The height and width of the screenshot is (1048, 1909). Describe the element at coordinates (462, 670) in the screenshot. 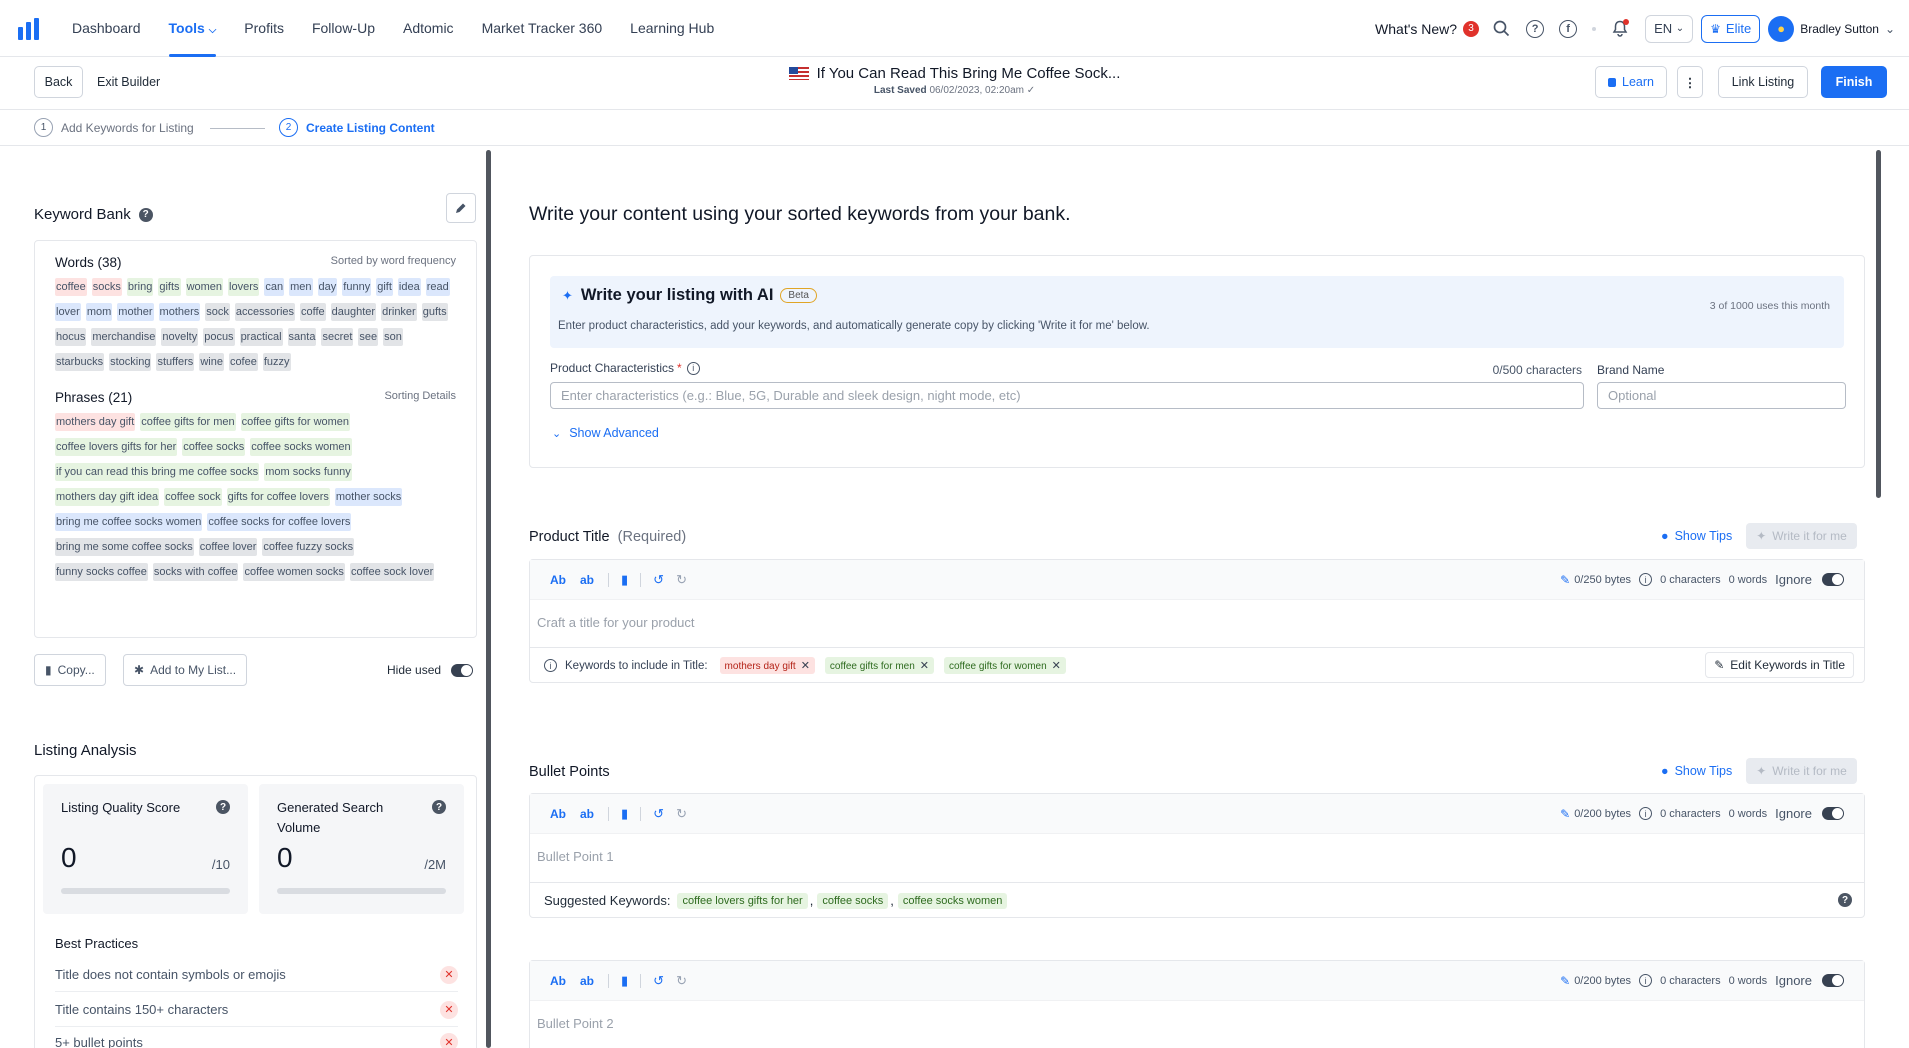

I see `hide-used-toggle` at that location.